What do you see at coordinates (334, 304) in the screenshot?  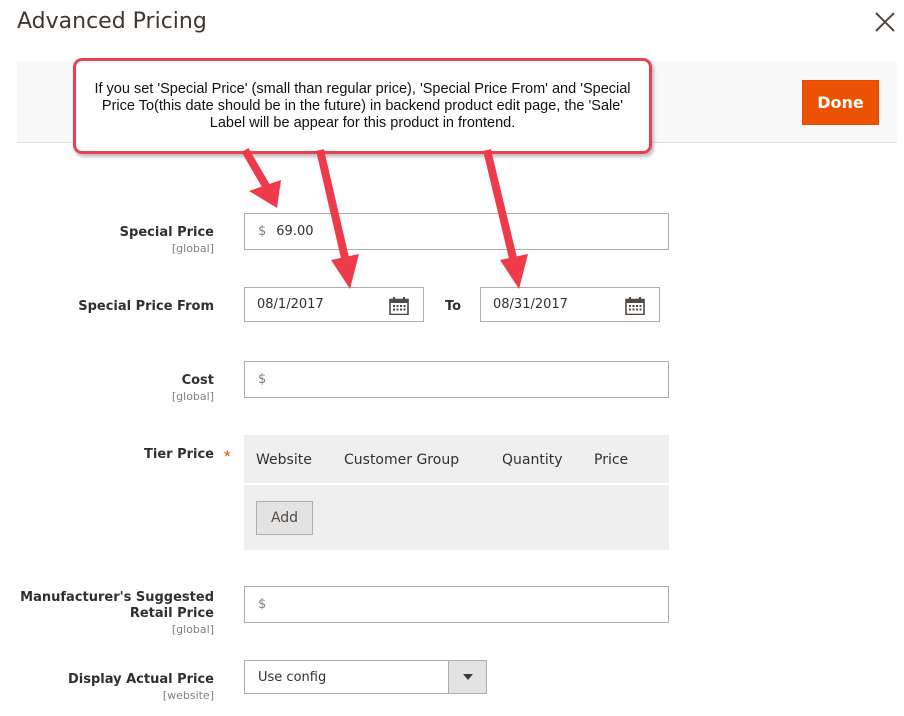 I see `special-price-from-input: 08/1/2017` at bounding box center [334, 304].